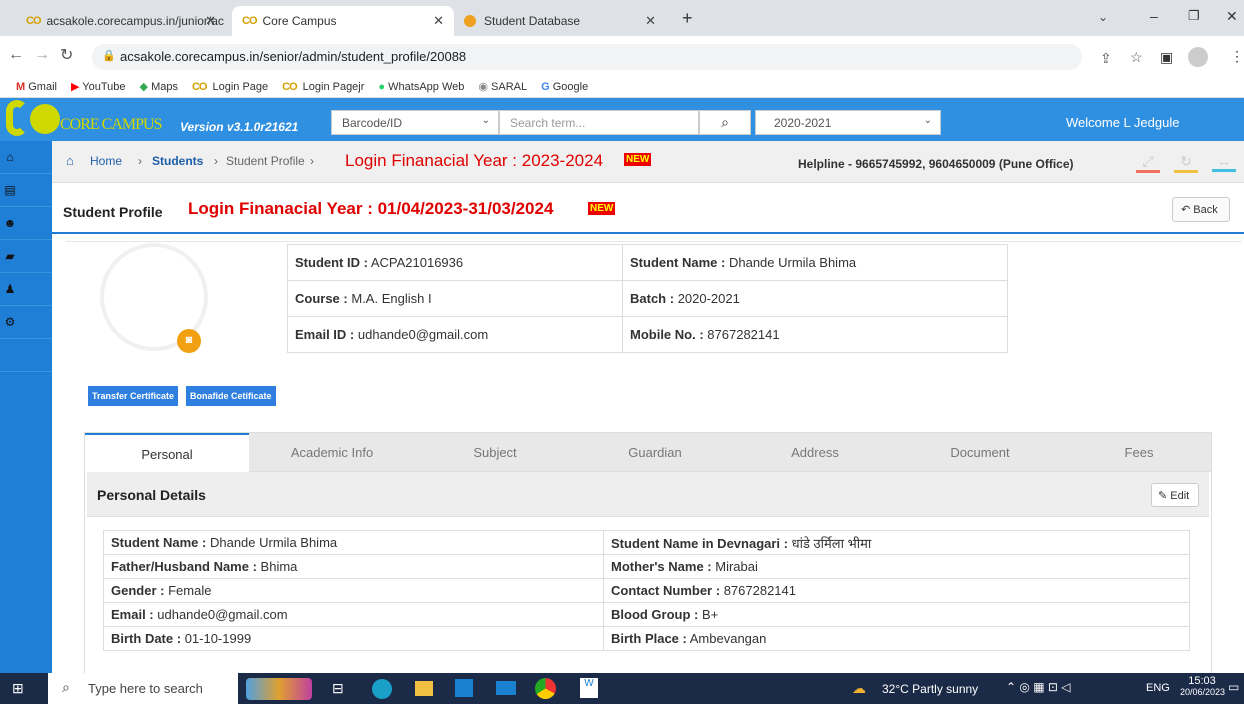 This screenshot has width=1244, height=704. I want to click on store-icon, so click(464, 688).